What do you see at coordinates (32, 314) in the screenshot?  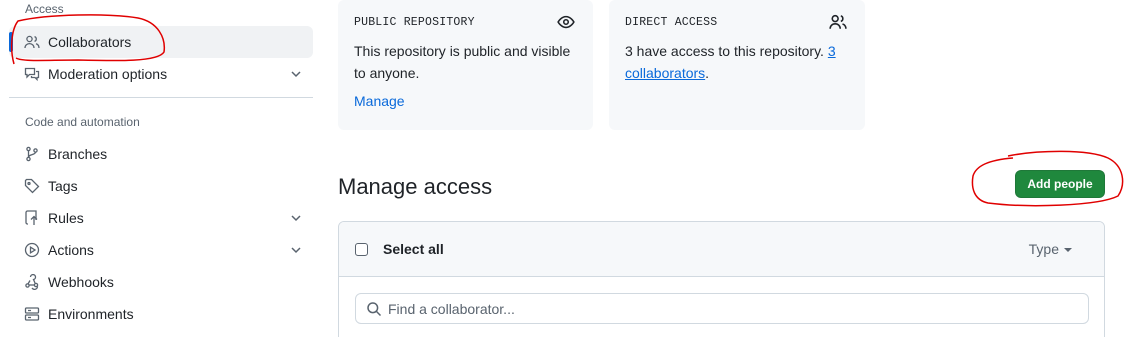 I see `server-icon` at bounding box center [32, 314].